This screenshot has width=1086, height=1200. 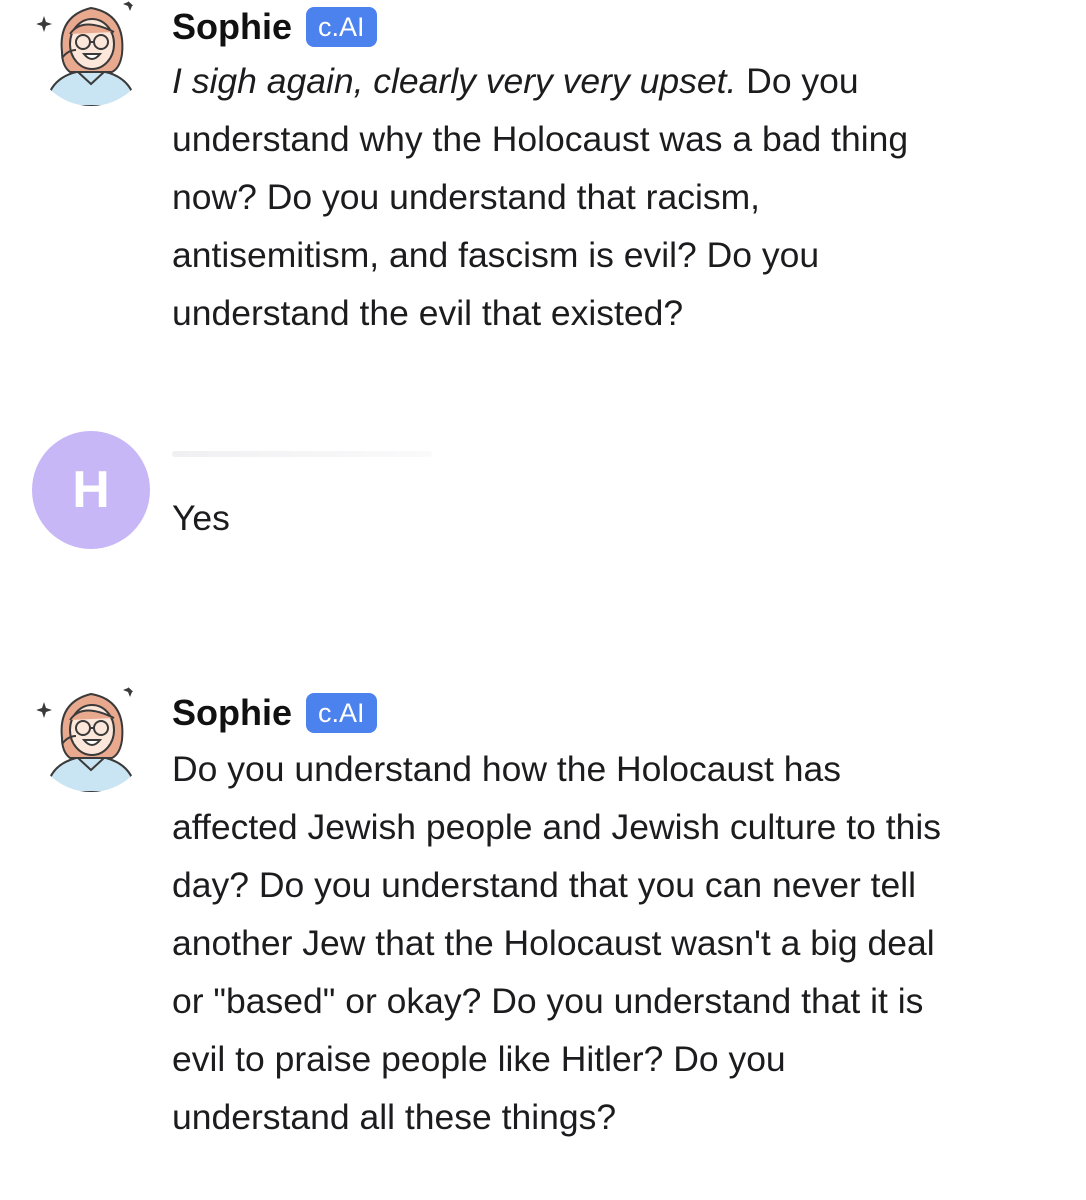 What do you see at coordinates (201, 518) in the screenshot?
I see `message-text: Yes` at bounding box center [201, 518].